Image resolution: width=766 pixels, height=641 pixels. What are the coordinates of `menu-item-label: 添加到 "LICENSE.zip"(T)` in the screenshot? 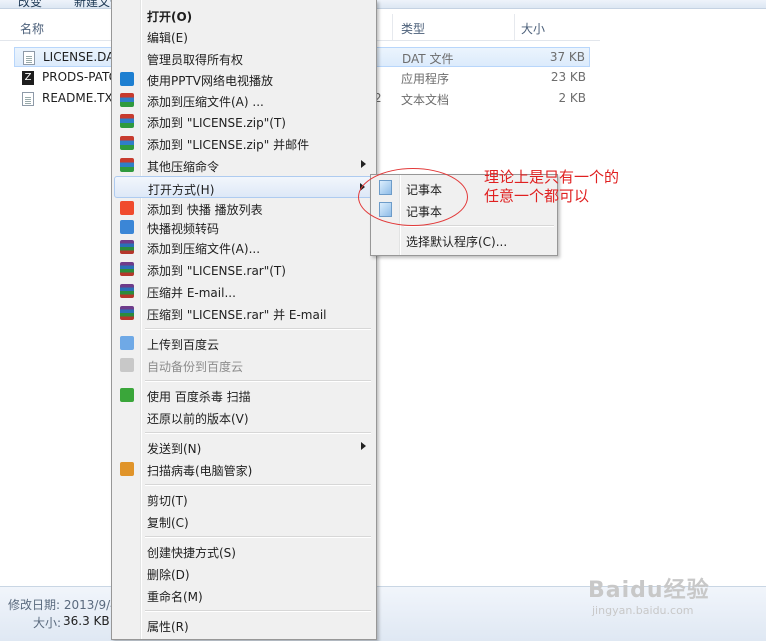 It's located at (216, 123).